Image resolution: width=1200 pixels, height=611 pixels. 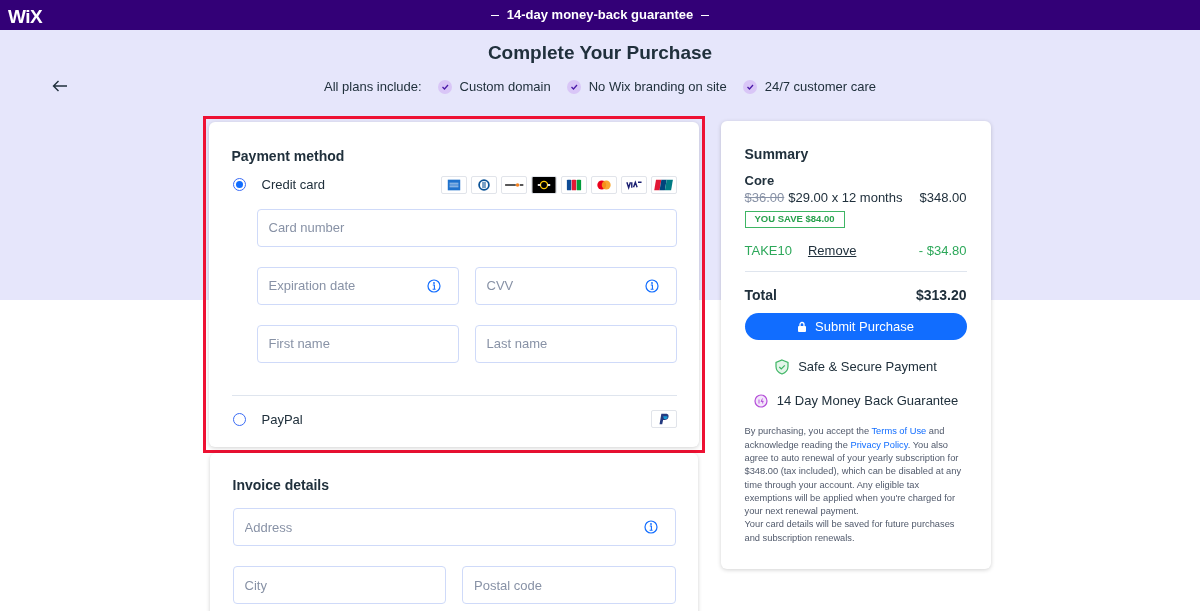 What do you see at coordinates (845, 198) in the screenshot?
I see `price-text: $29.00 x 12 months` at bounding box center [845, 198].